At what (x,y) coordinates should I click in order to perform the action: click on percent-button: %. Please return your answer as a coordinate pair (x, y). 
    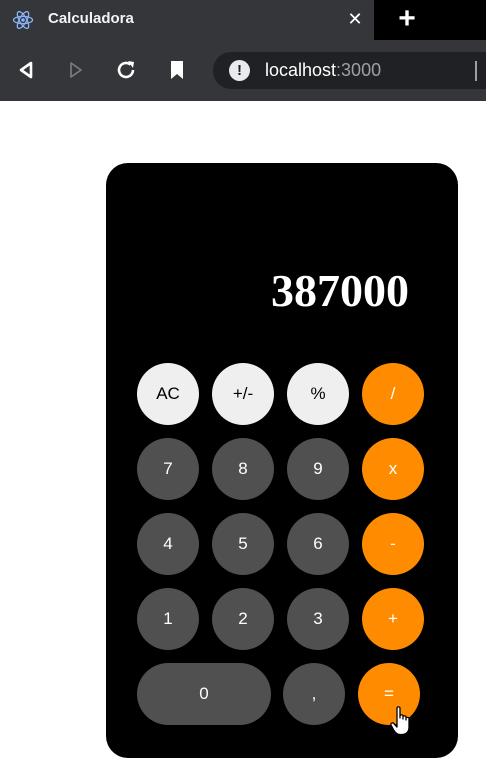
    Looking at the image, I should click on (318, 394).